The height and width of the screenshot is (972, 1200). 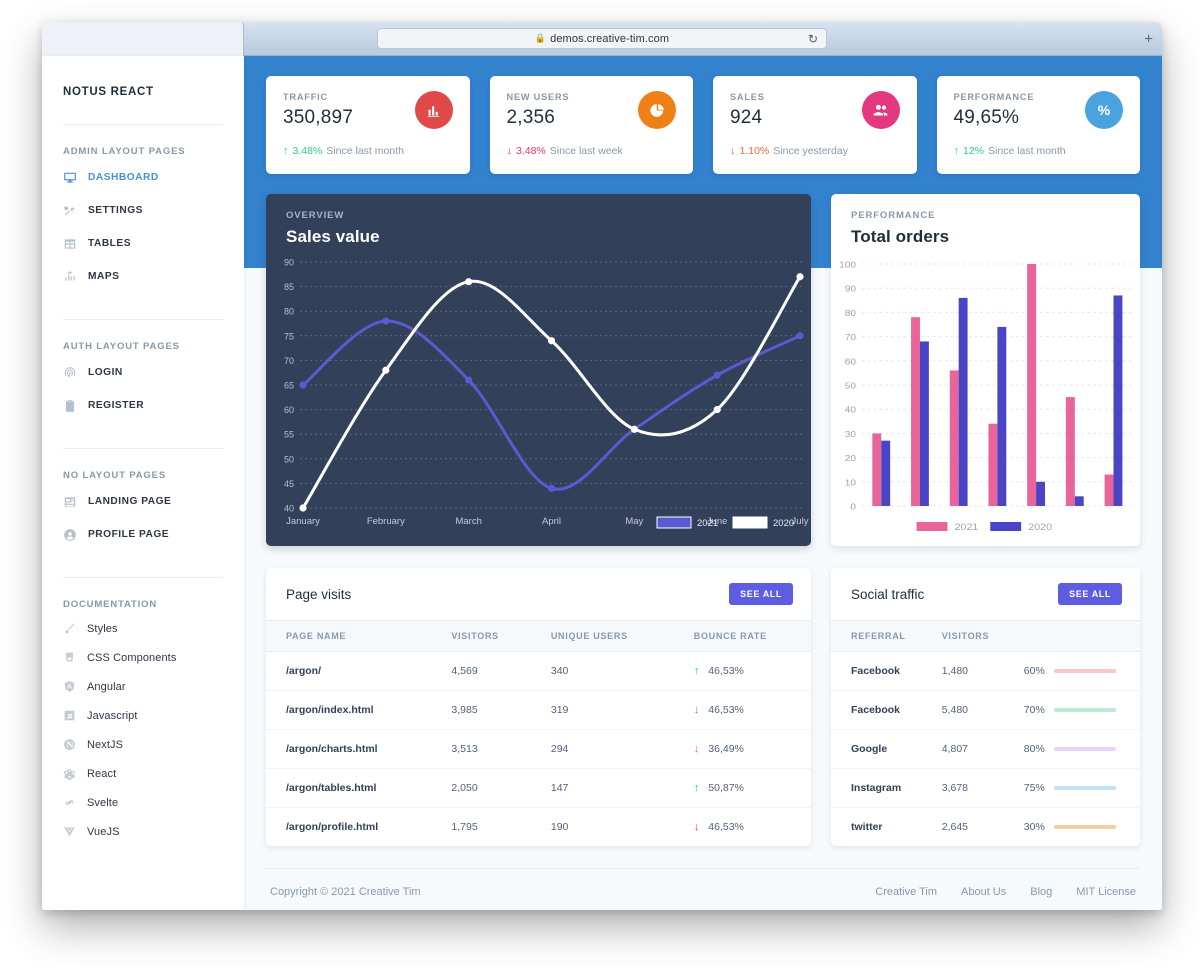 What do you see at coordinates (956, 150) in the screenshot?
I see `trend-arrow-icon: ↑` at bounding box center [956, 150].